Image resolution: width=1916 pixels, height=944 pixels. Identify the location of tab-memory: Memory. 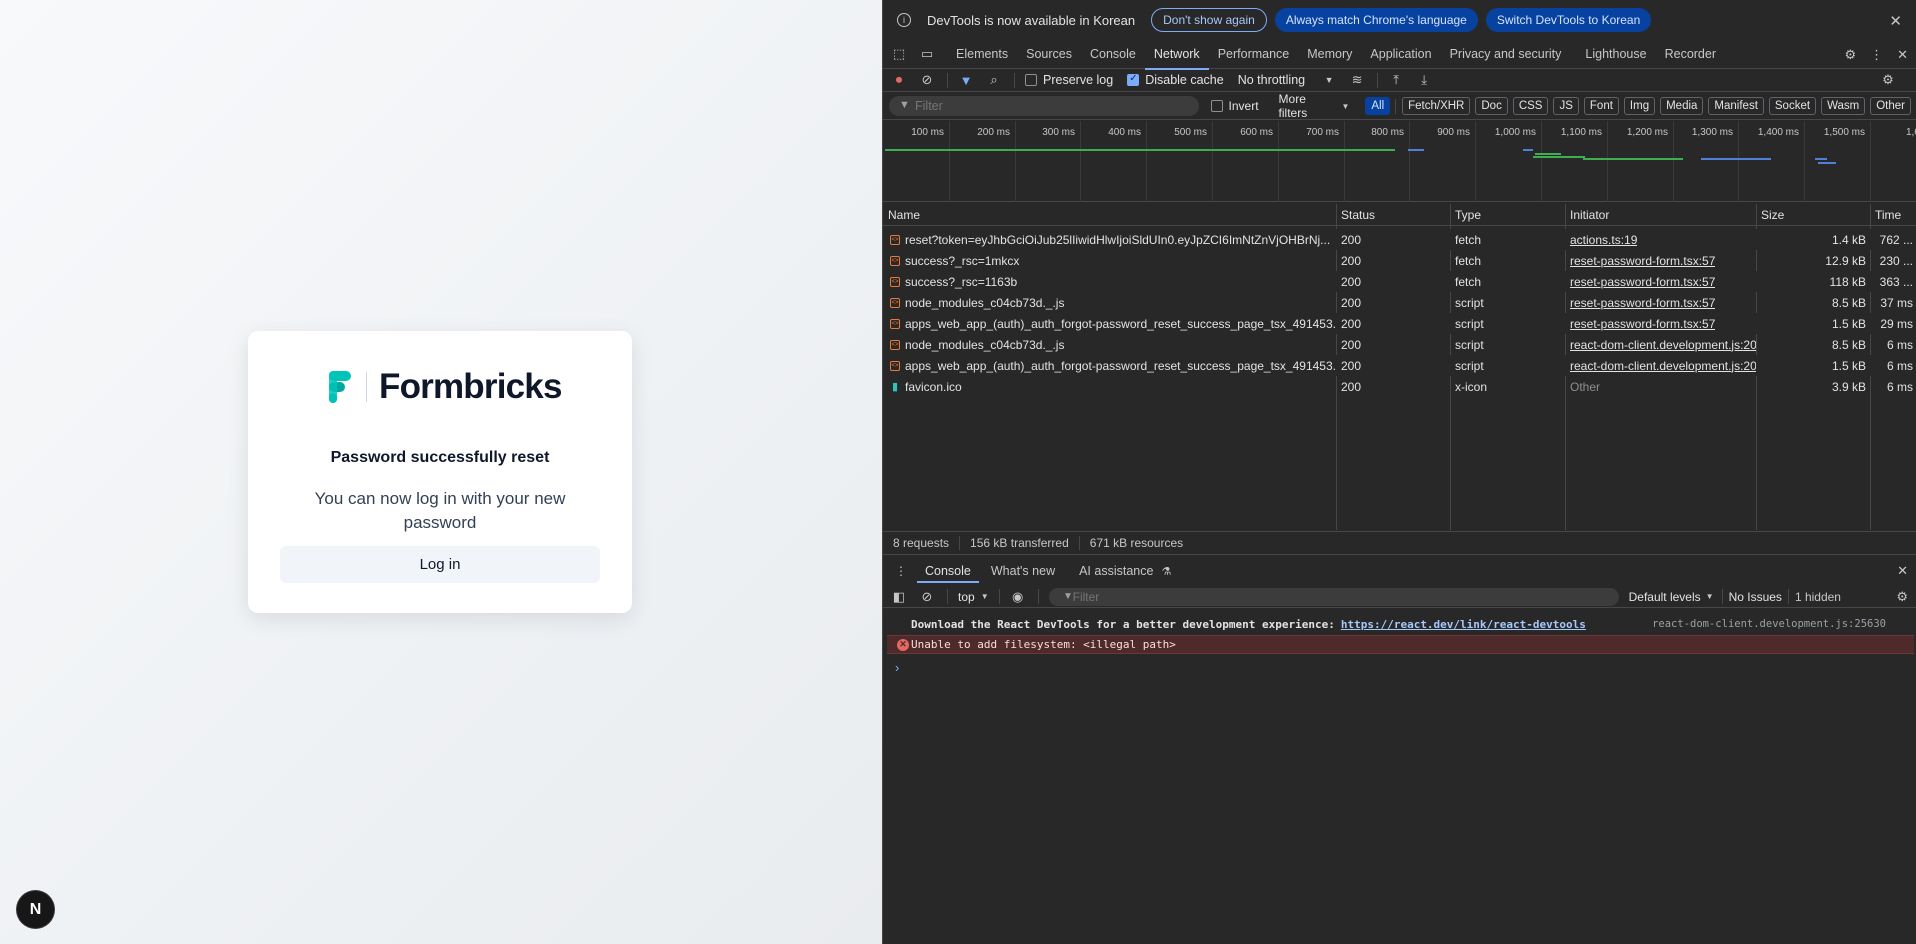
(1329, 54).